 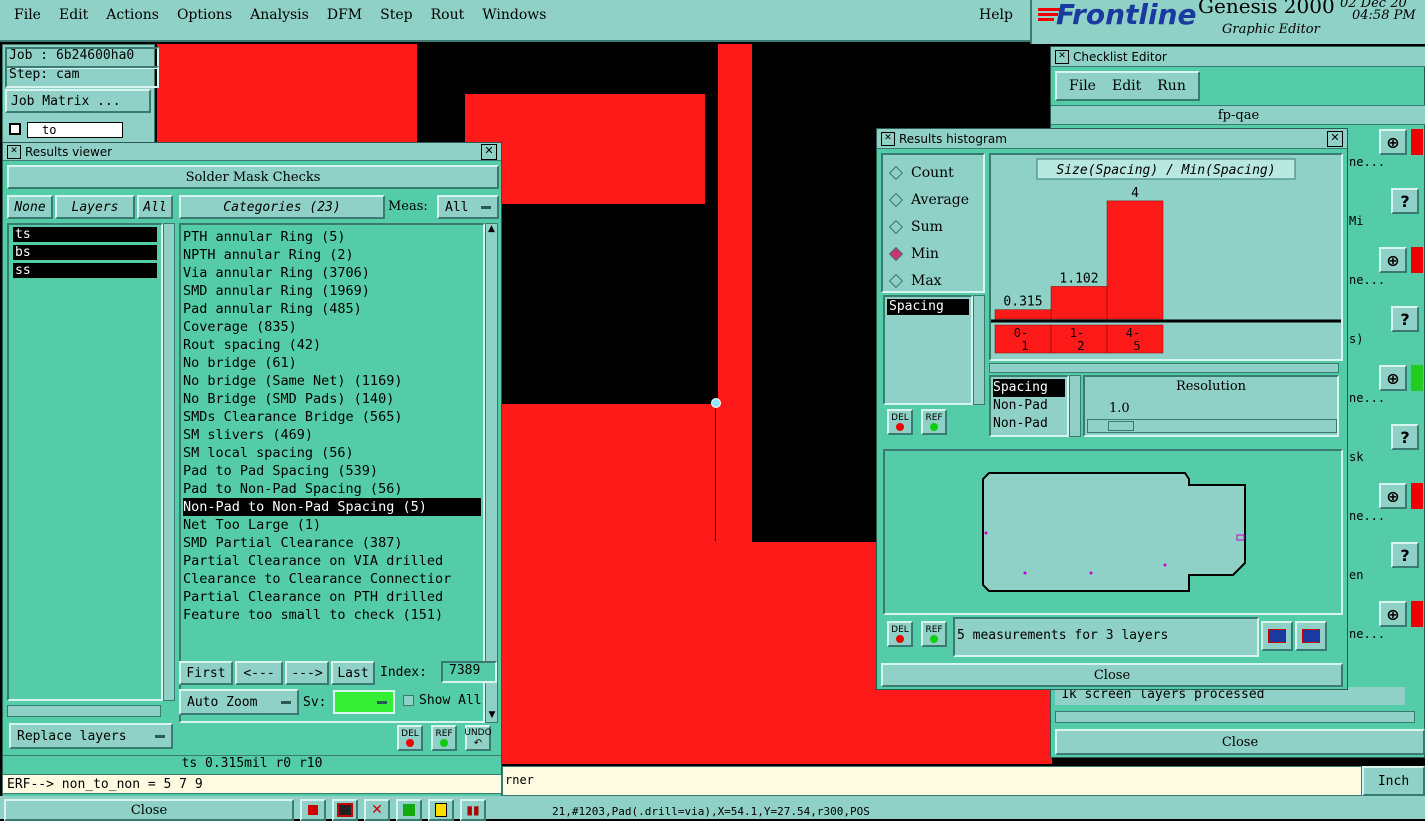 I want to click on menu-options: Options, so click(x=204, y=15).